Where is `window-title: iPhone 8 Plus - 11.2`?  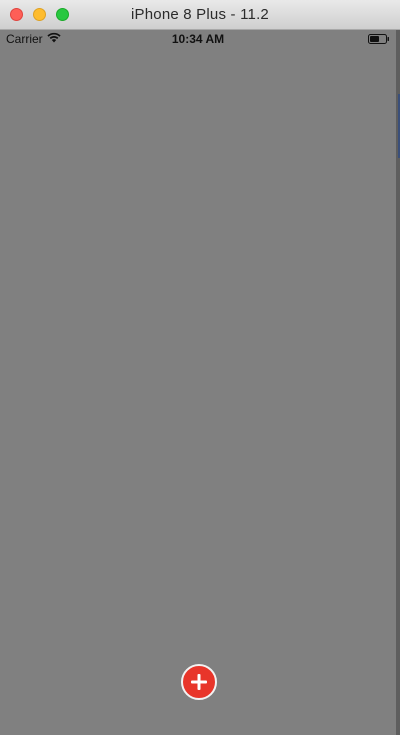 window-title: iPhone 8 Plus - 11.2 is located at coordinates (200, 14).